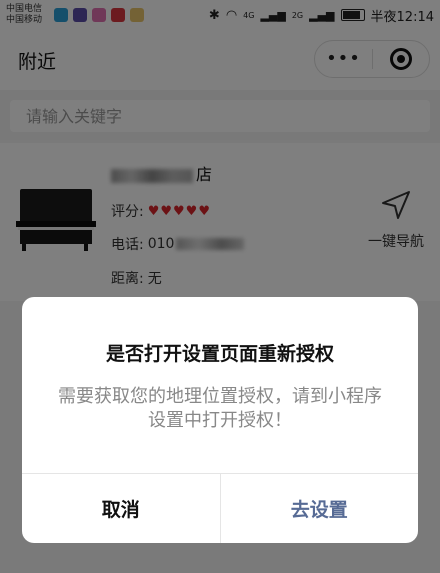  What do you see at coordinates (220, 408) in the screenshot?
I see `dialog-message: 需要获取您的地理位置授权，请到小程序设置中打开授权！` at bounding box center [220, 408].